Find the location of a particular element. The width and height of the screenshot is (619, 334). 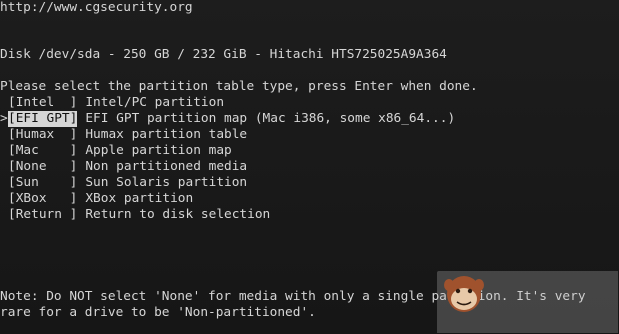

option-description: Return to disk selection is located at coordinates (178, 214).